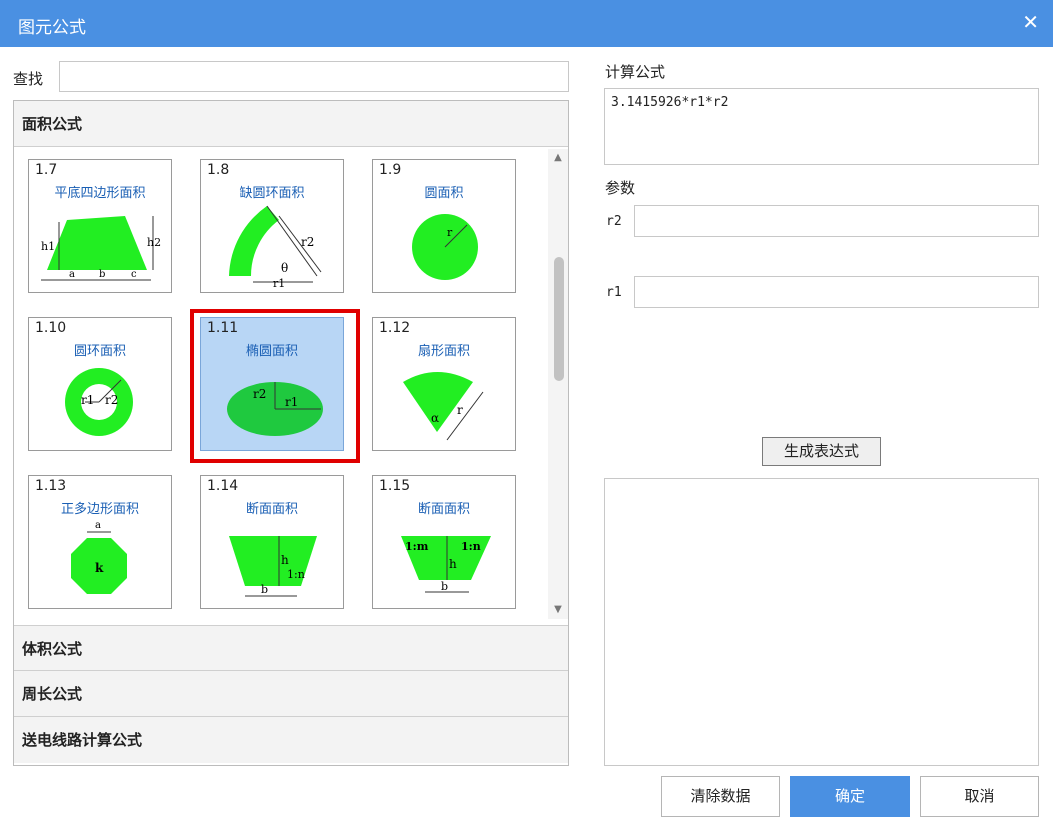  I want to click on search-label: 查找, so click(28, 79).